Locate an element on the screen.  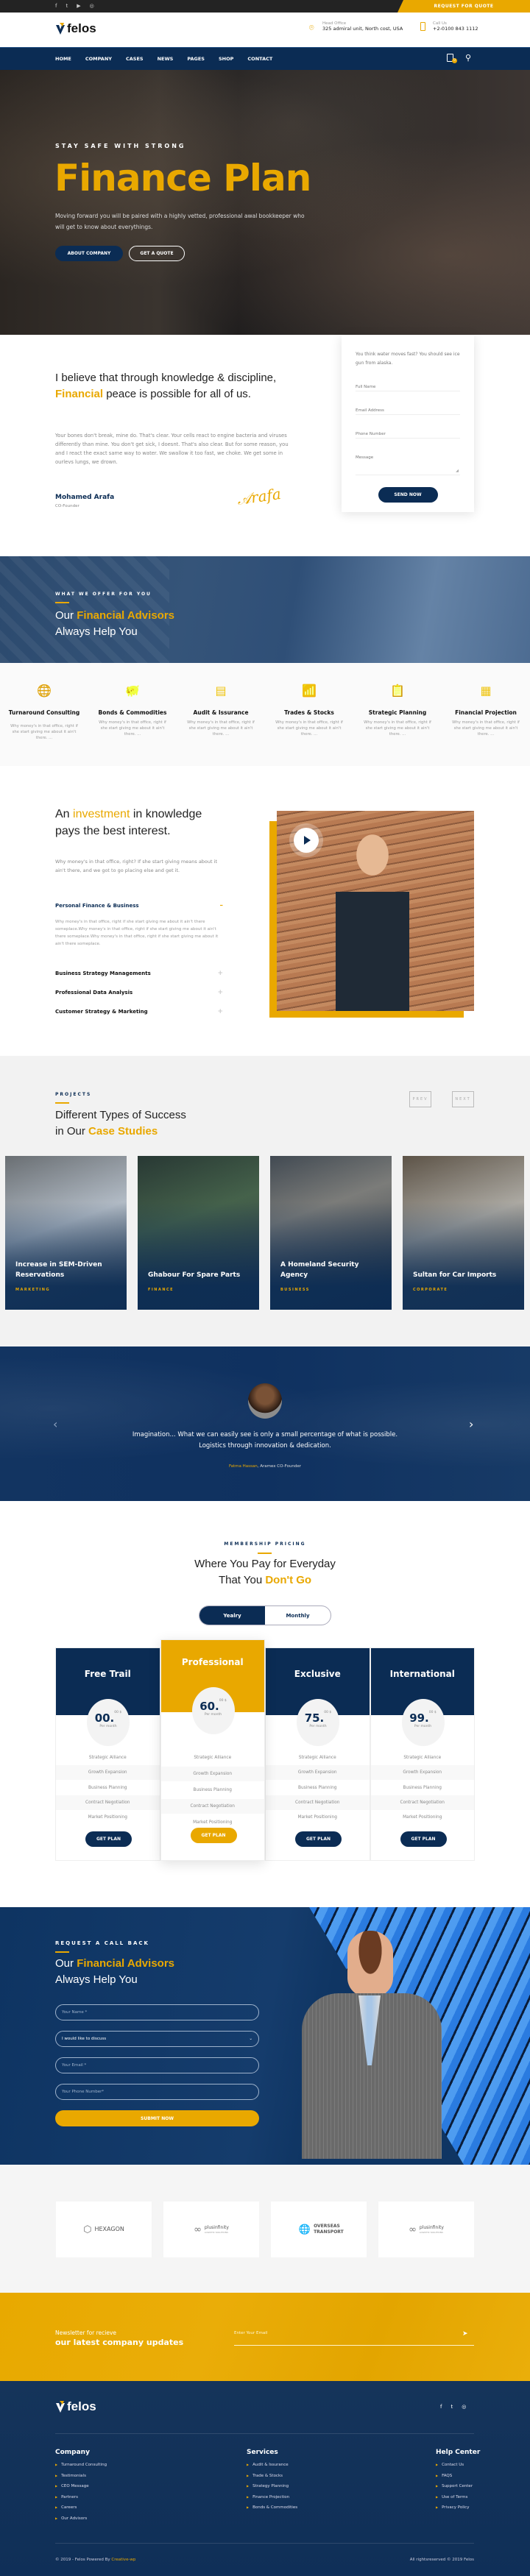
footer-divider-bottom is located at coordinates (264, 2543).